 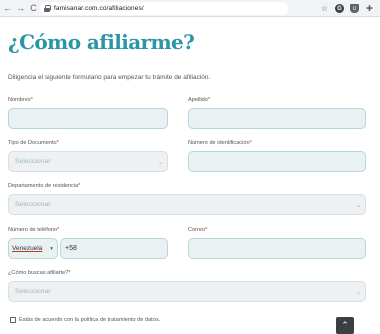 What do you see at coordinates (51, 249) in the screenshot?
I see `chevron-down-icon: ▾` at bounding box center [51, 249].